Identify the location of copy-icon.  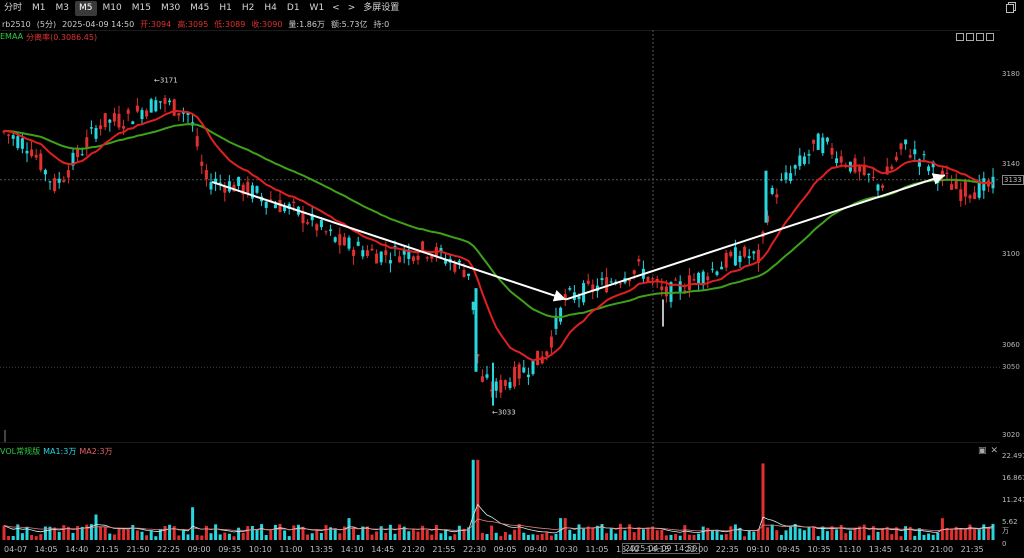
(1011, 7).